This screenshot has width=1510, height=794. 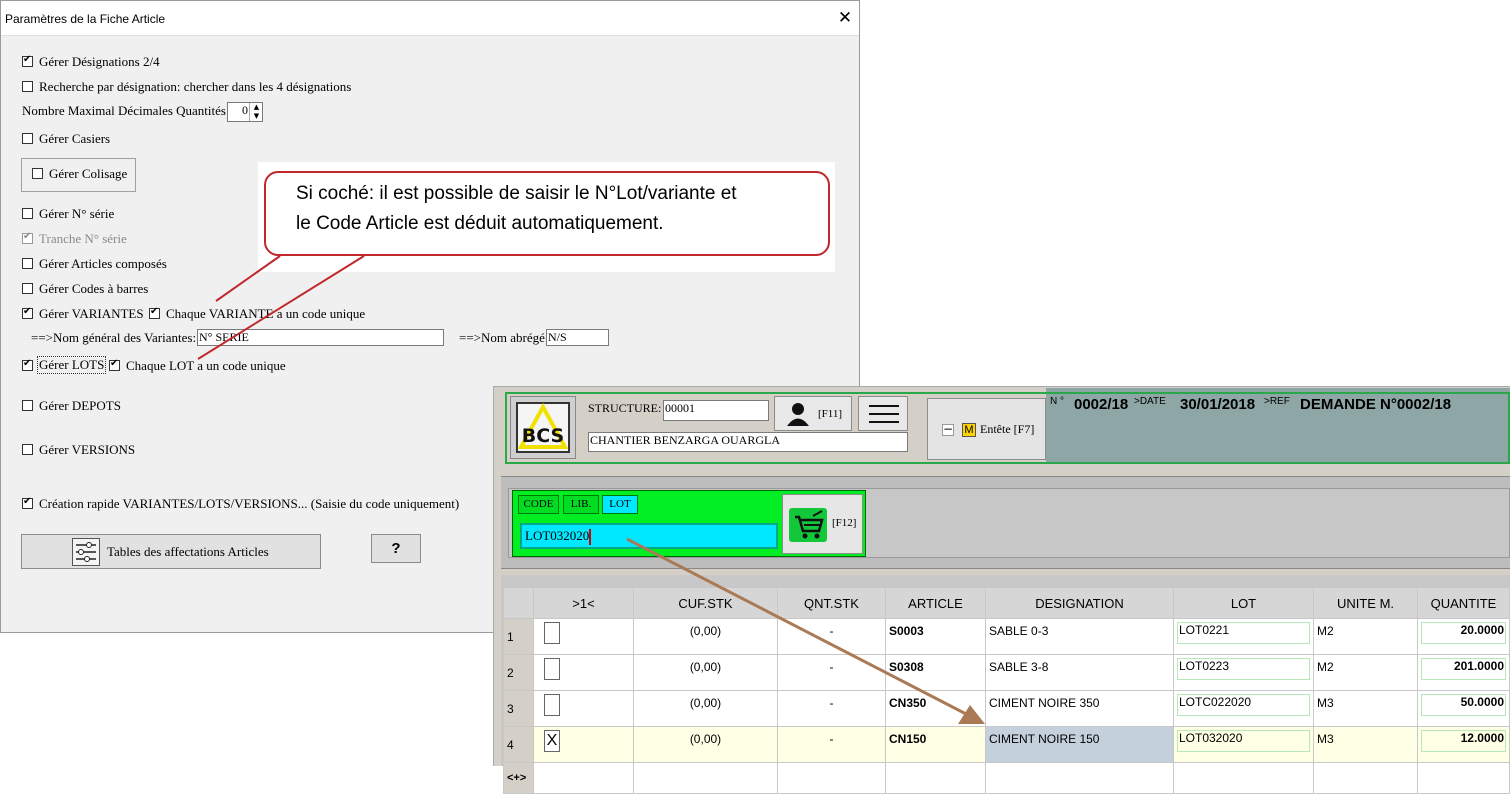 I want to click on cell-lot-wrap: LOT0221, so click(x=1243, y=636).